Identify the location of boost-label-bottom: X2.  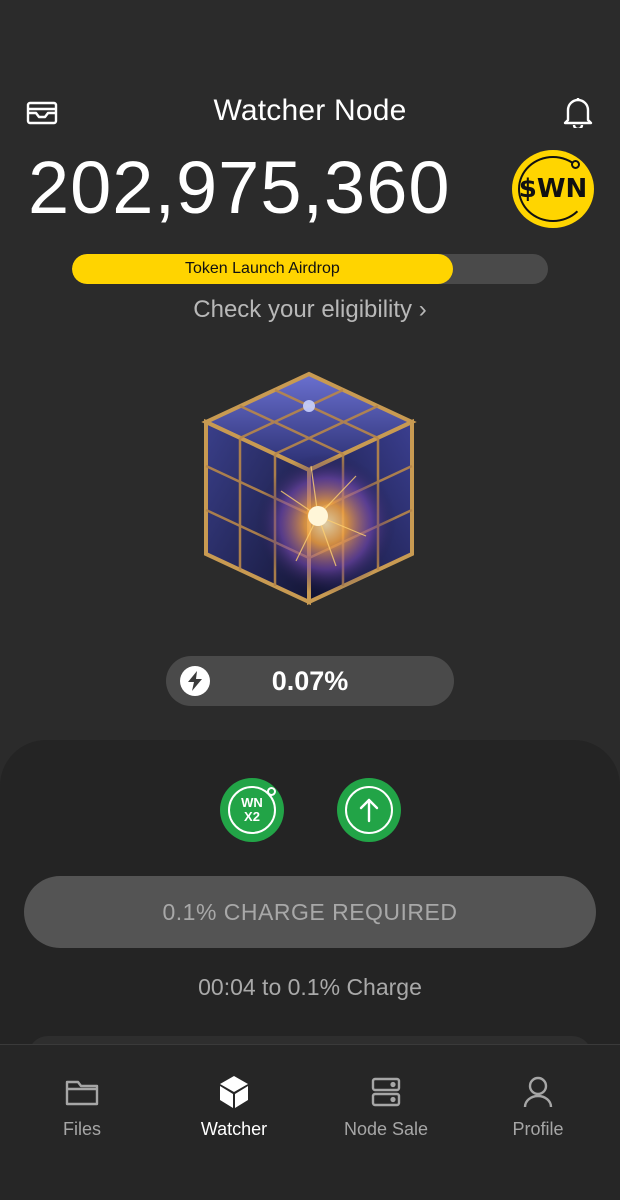
(252, 816).